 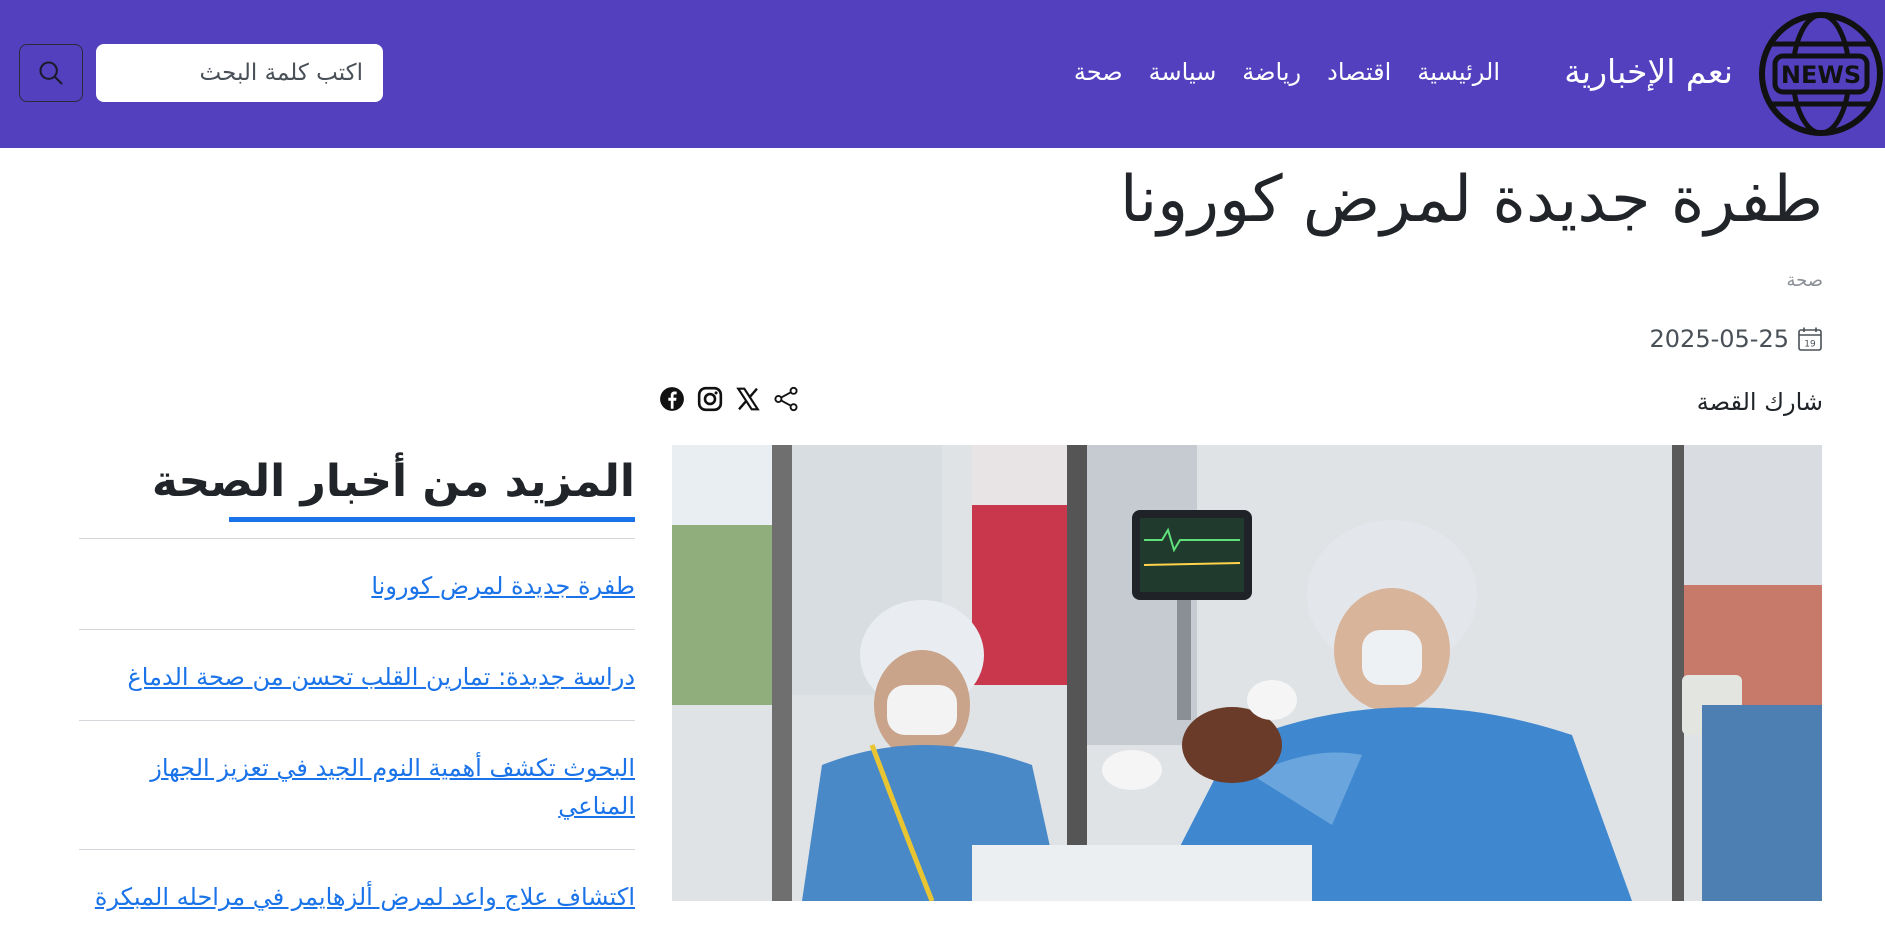 I want to click on search-button, so click(x=51, y=73).